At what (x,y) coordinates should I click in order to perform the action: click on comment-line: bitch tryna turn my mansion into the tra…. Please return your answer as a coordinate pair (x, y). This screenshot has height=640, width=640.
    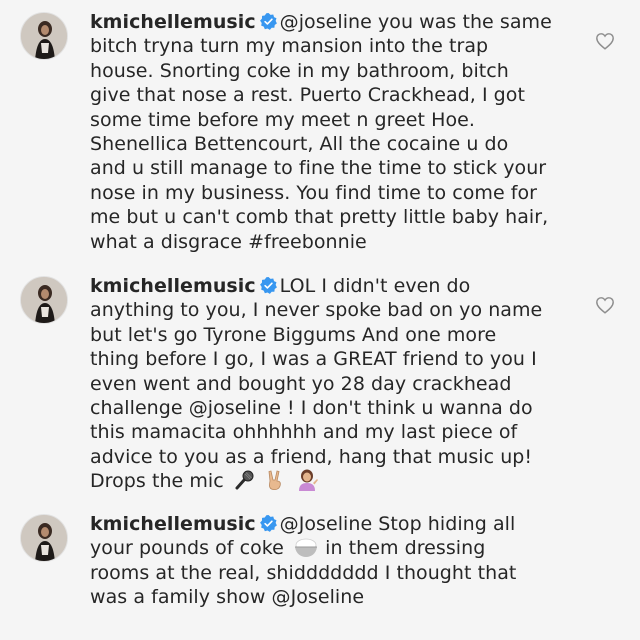
    Looking at the image, I should click on (289, 46).